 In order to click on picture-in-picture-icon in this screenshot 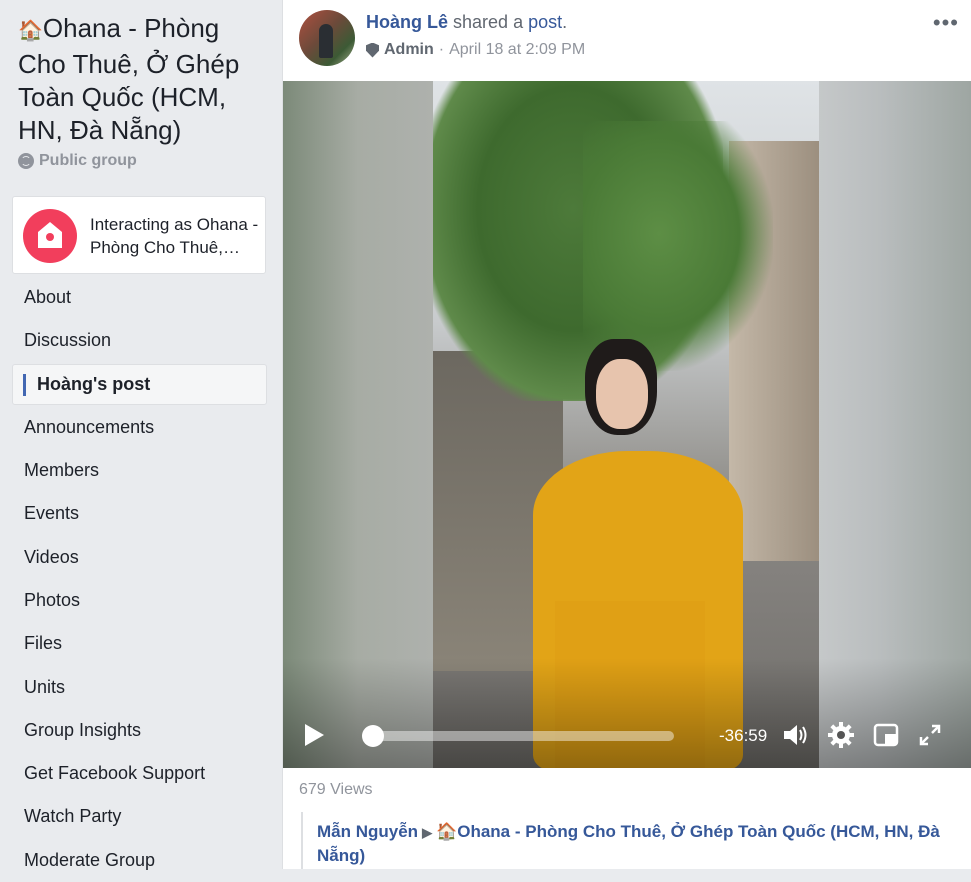, I will do `click(886, 735)`.